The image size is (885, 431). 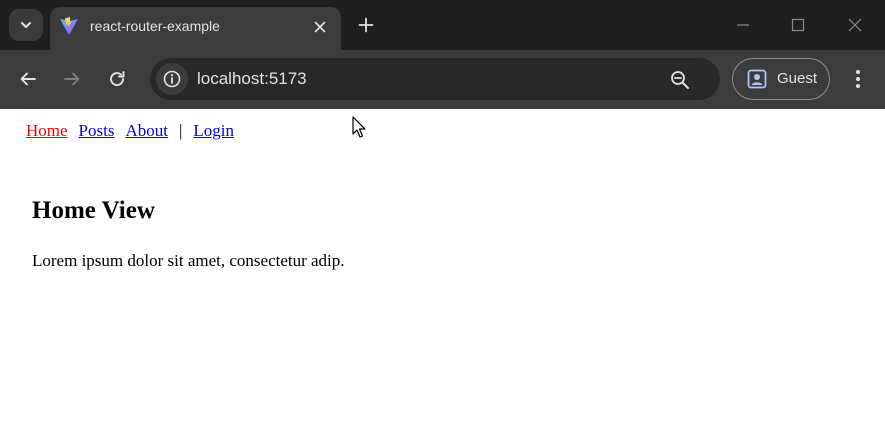 I want to click on tab-close-button, so click(x=320, y=27).